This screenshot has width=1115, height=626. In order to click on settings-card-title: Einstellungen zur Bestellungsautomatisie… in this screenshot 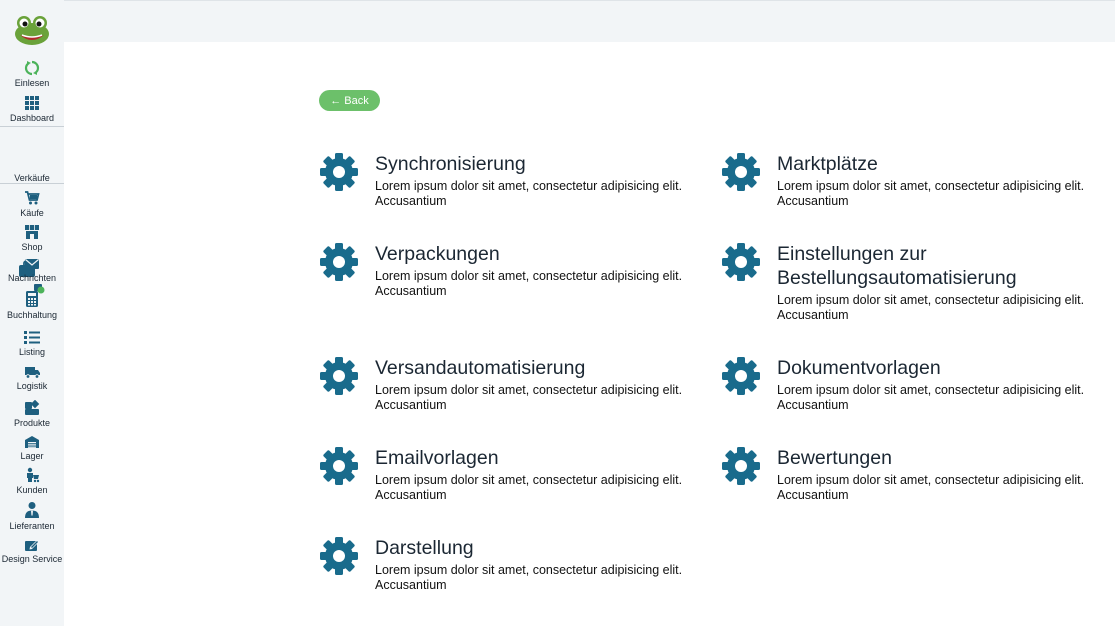, I will do `click(897, 266)`.